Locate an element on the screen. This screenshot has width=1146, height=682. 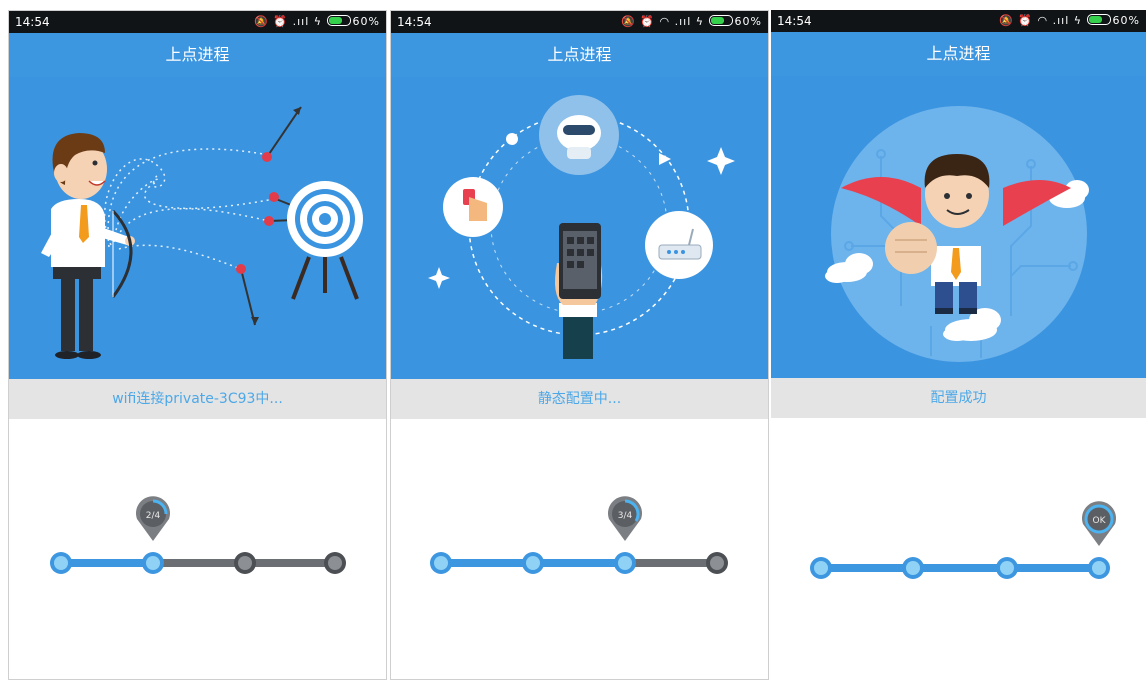
robot-icon is located at coordinates (579, 135).